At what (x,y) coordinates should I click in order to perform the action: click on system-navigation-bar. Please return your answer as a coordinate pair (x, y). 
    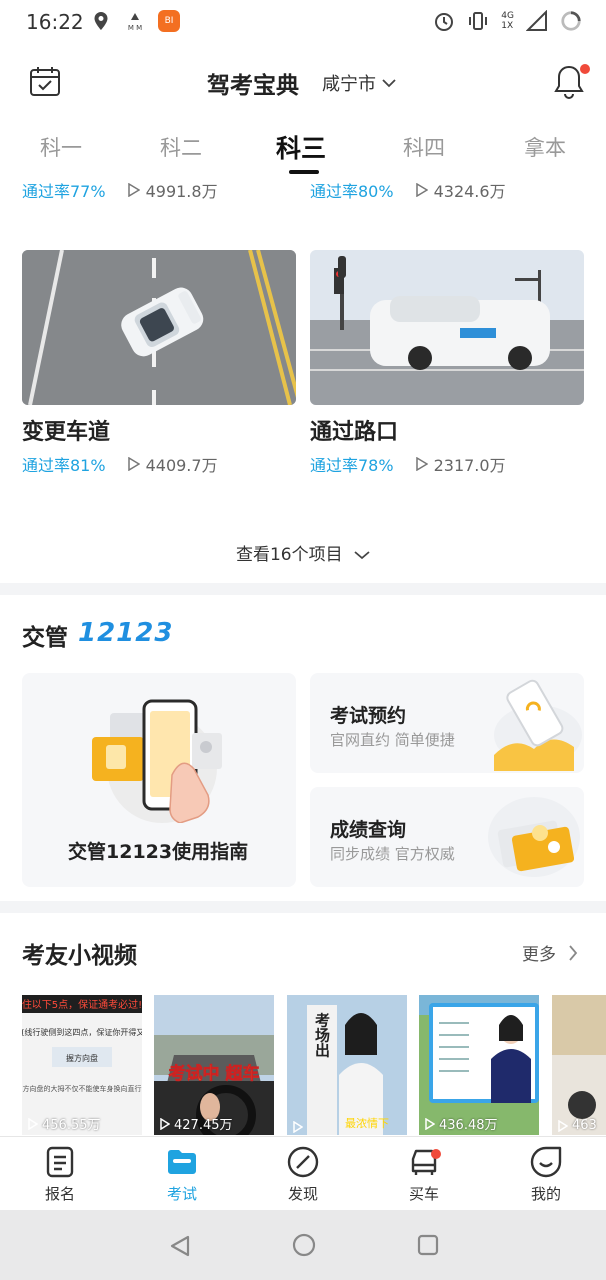
    Looking at the image, I should click on (303, 1245).